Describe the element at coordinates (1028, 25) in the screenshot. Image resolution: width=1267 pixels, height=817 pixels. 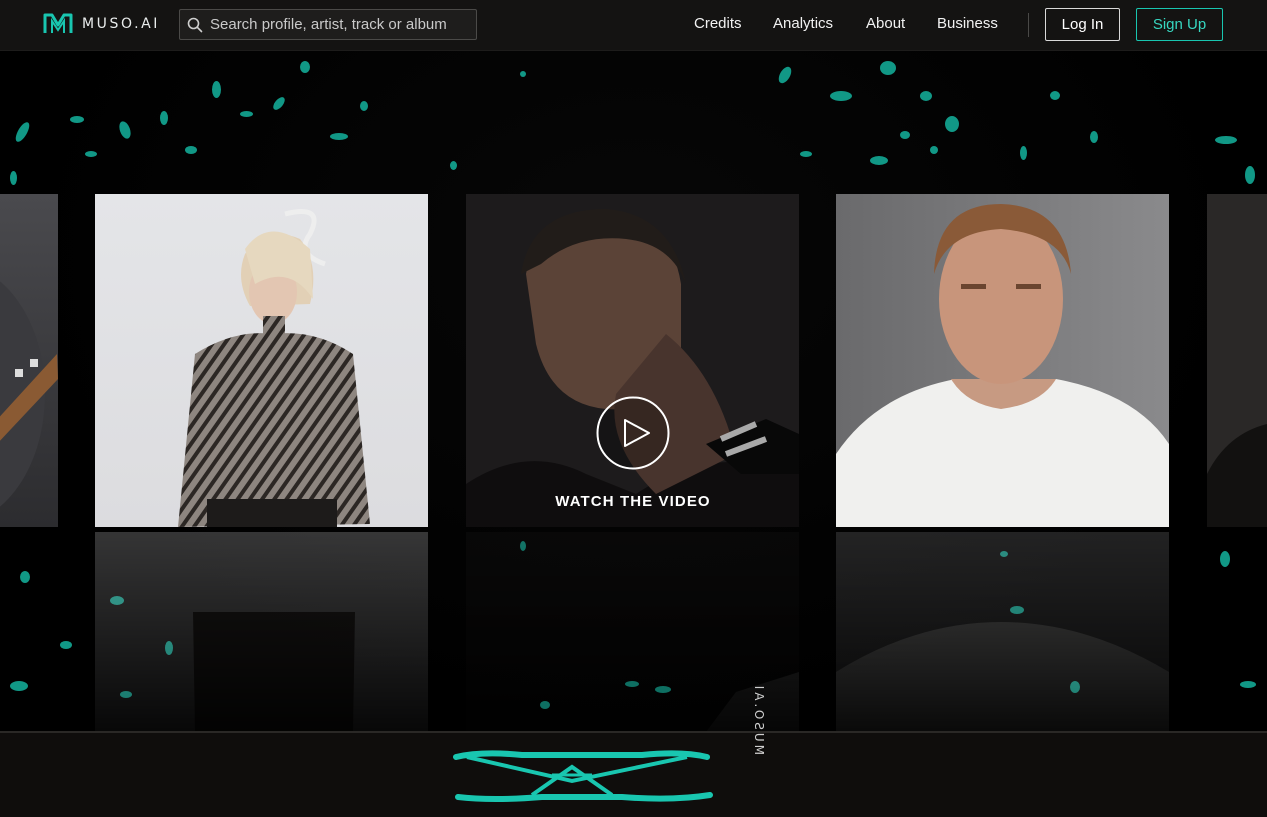
I see `nav-divider` at that location.